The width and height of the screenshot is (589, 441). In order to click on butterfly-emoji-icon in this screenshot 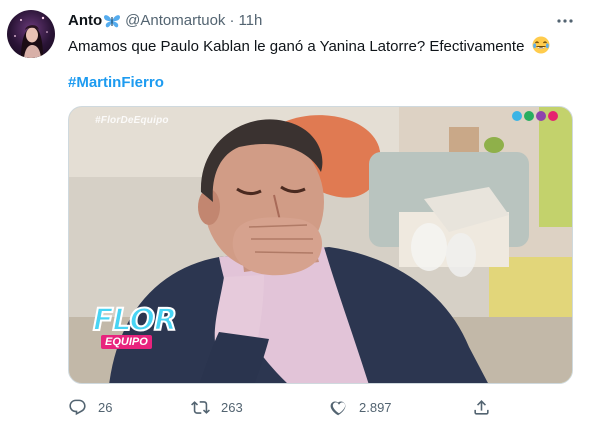, I will do `click(112, 21)`.